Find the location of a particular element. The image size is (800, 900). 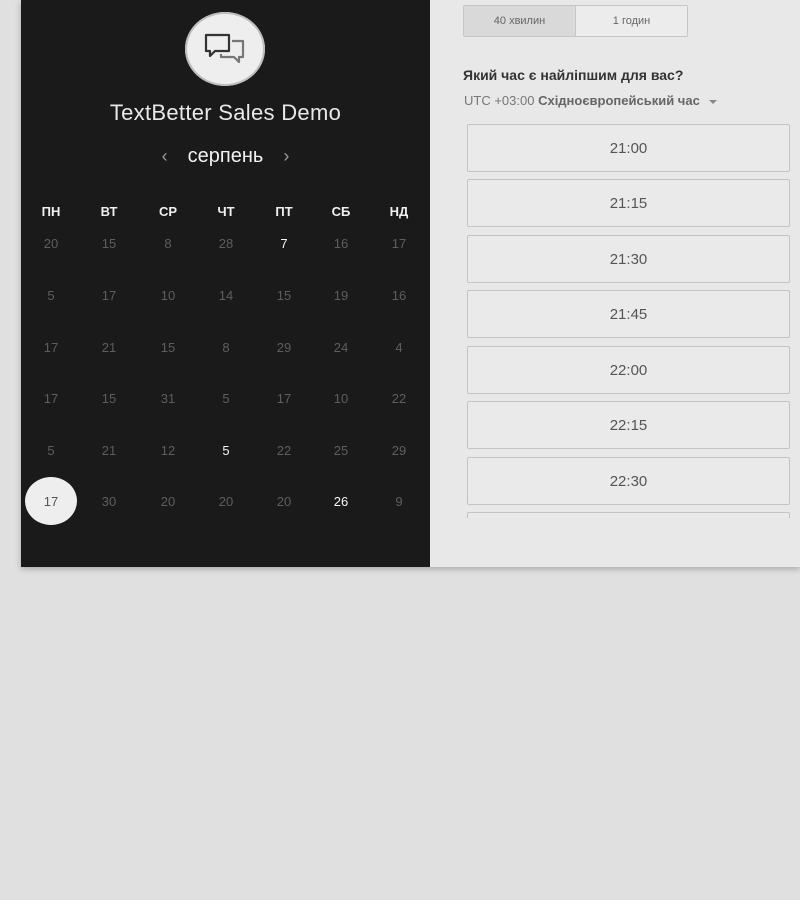

time-slot-partial is located at coordinates (628, 515).